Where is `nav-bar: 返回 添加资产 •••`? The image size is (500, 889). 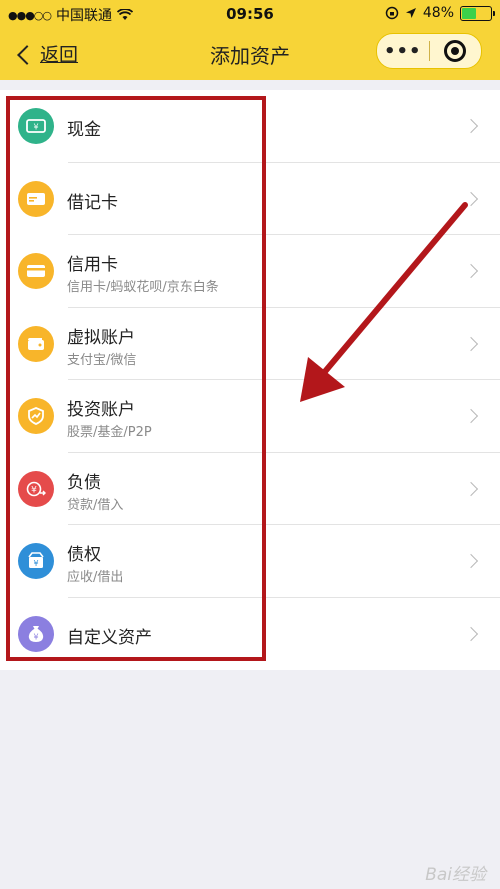
nav-bar: 返回 添加资产 ••• is located at coordinates (250, 54).